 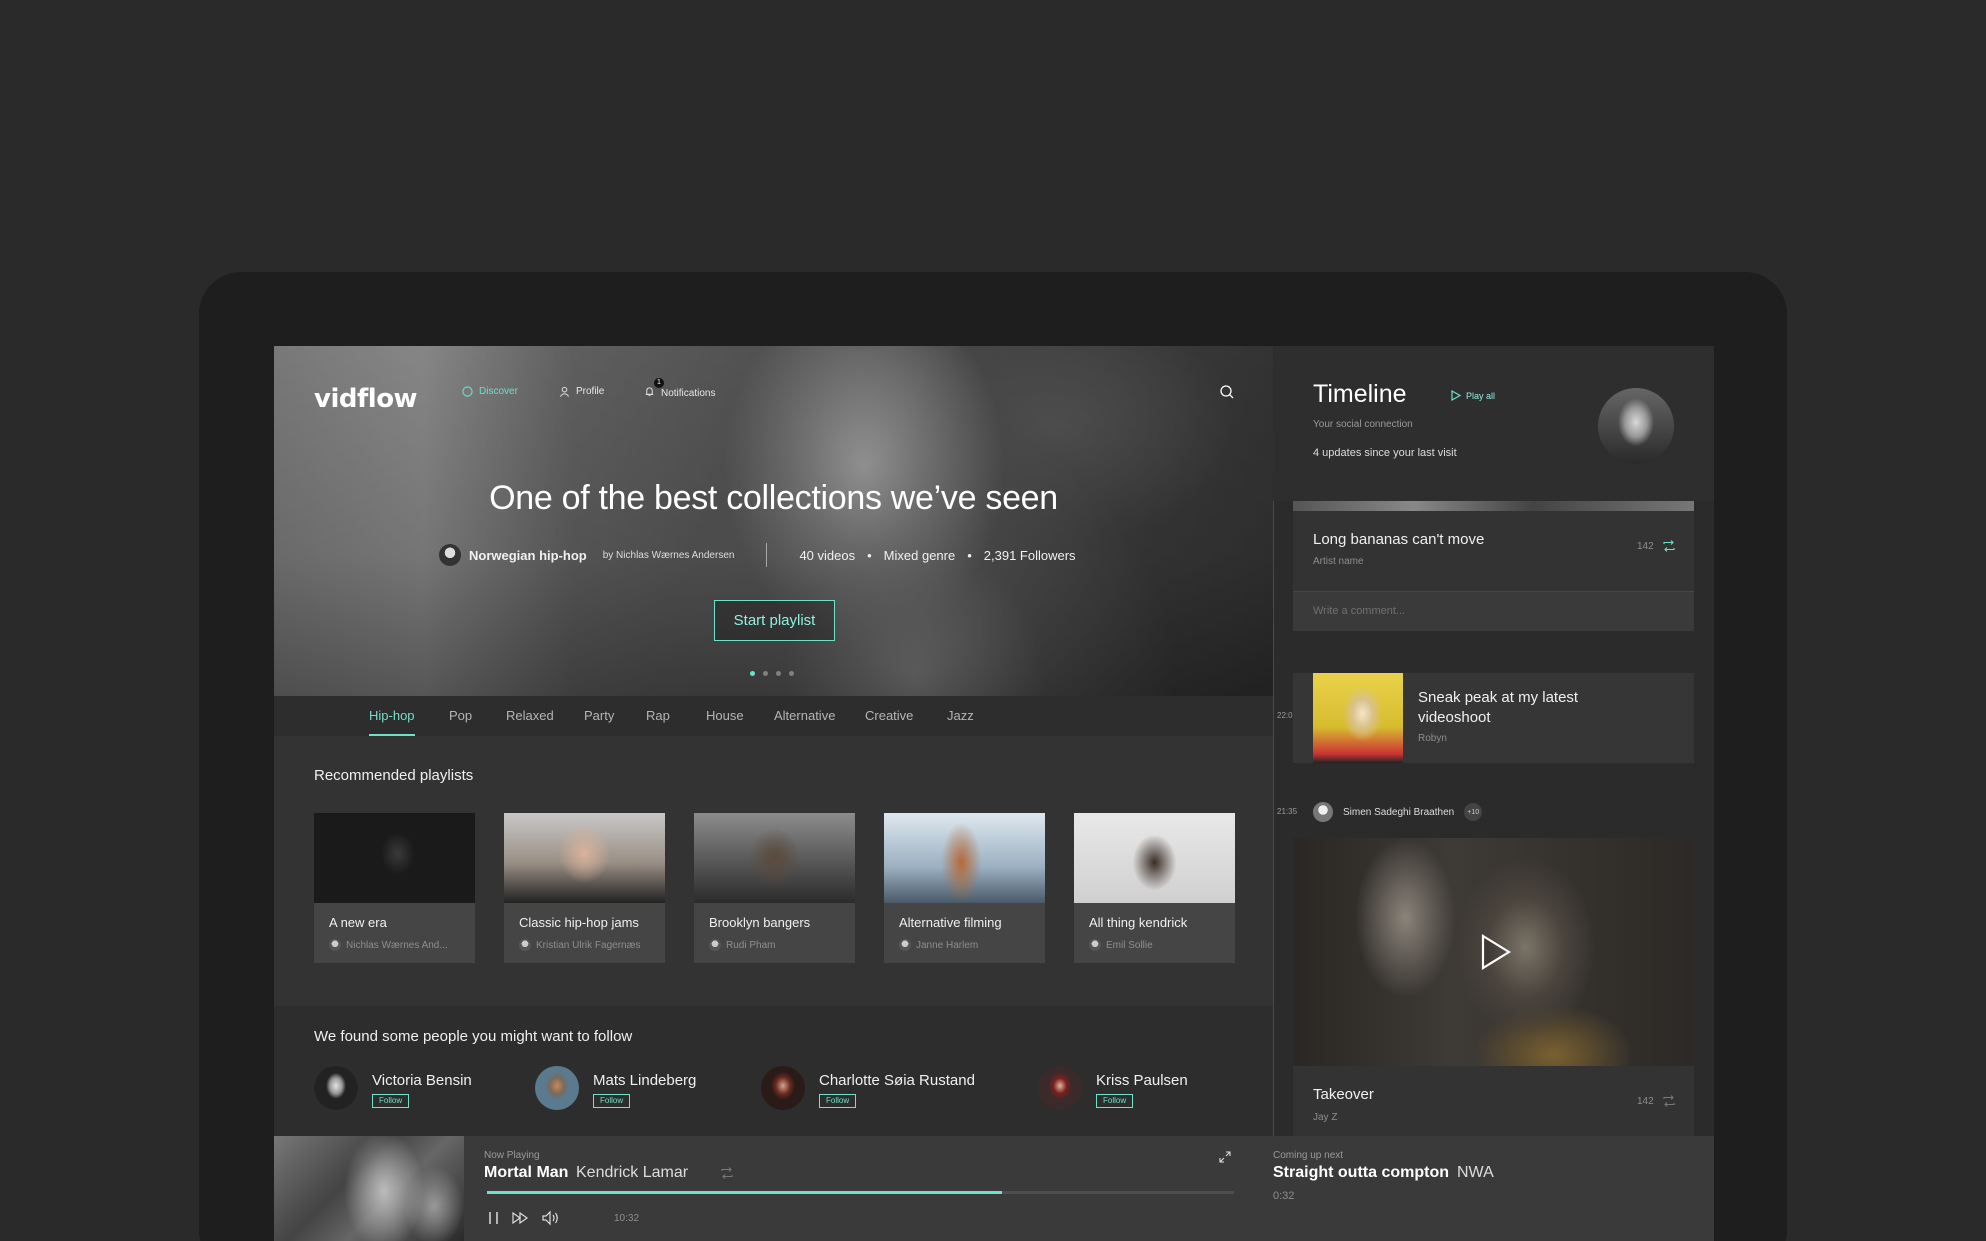 I want to click on tab-house: House, so click(x=725, y=716).